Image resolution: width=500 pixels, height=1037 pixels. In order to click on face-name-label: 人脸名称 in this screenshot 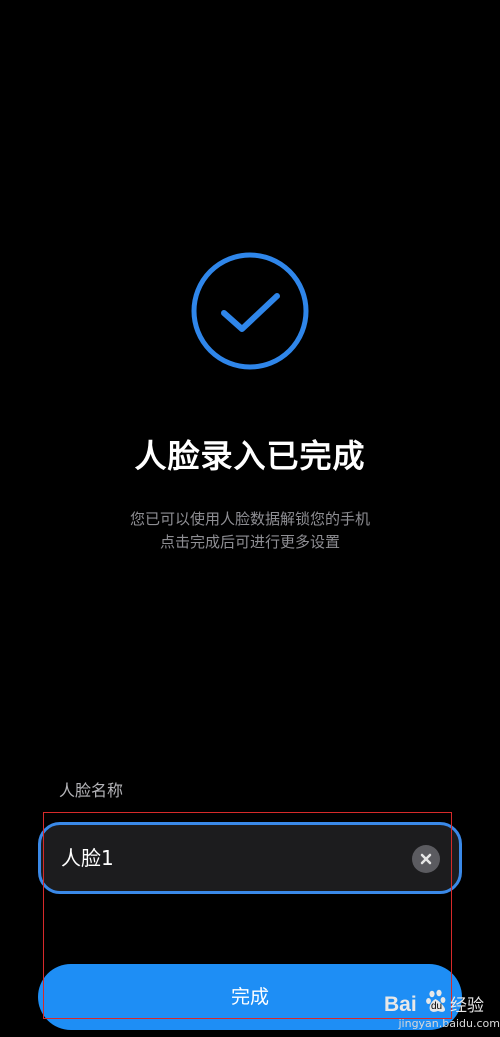, I will do `click(91, 790)`.